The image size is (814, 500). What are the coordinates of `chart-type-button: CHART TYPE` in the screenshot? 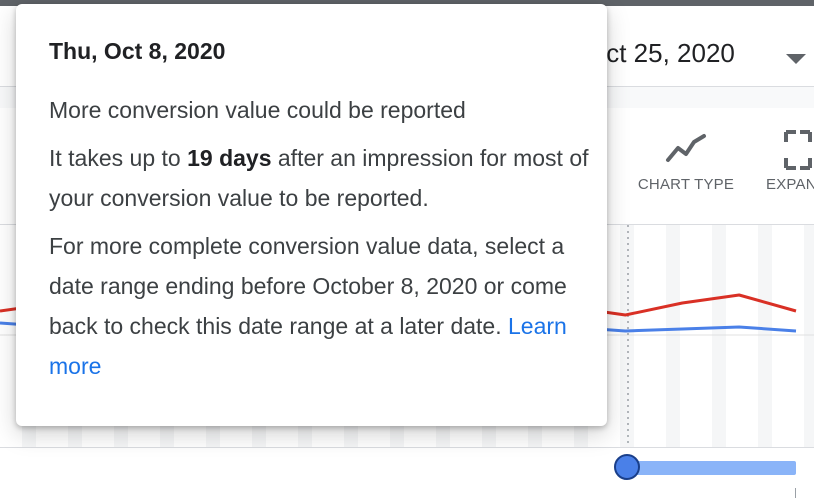 It's located at (686, 160).